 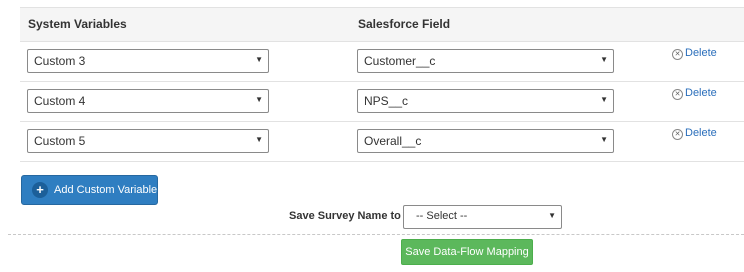 What do you see at coordinates (482, 217) in the screenshot?
I see `survey-name-select: -- Select -- ▼` at bounding box center [482, 217].